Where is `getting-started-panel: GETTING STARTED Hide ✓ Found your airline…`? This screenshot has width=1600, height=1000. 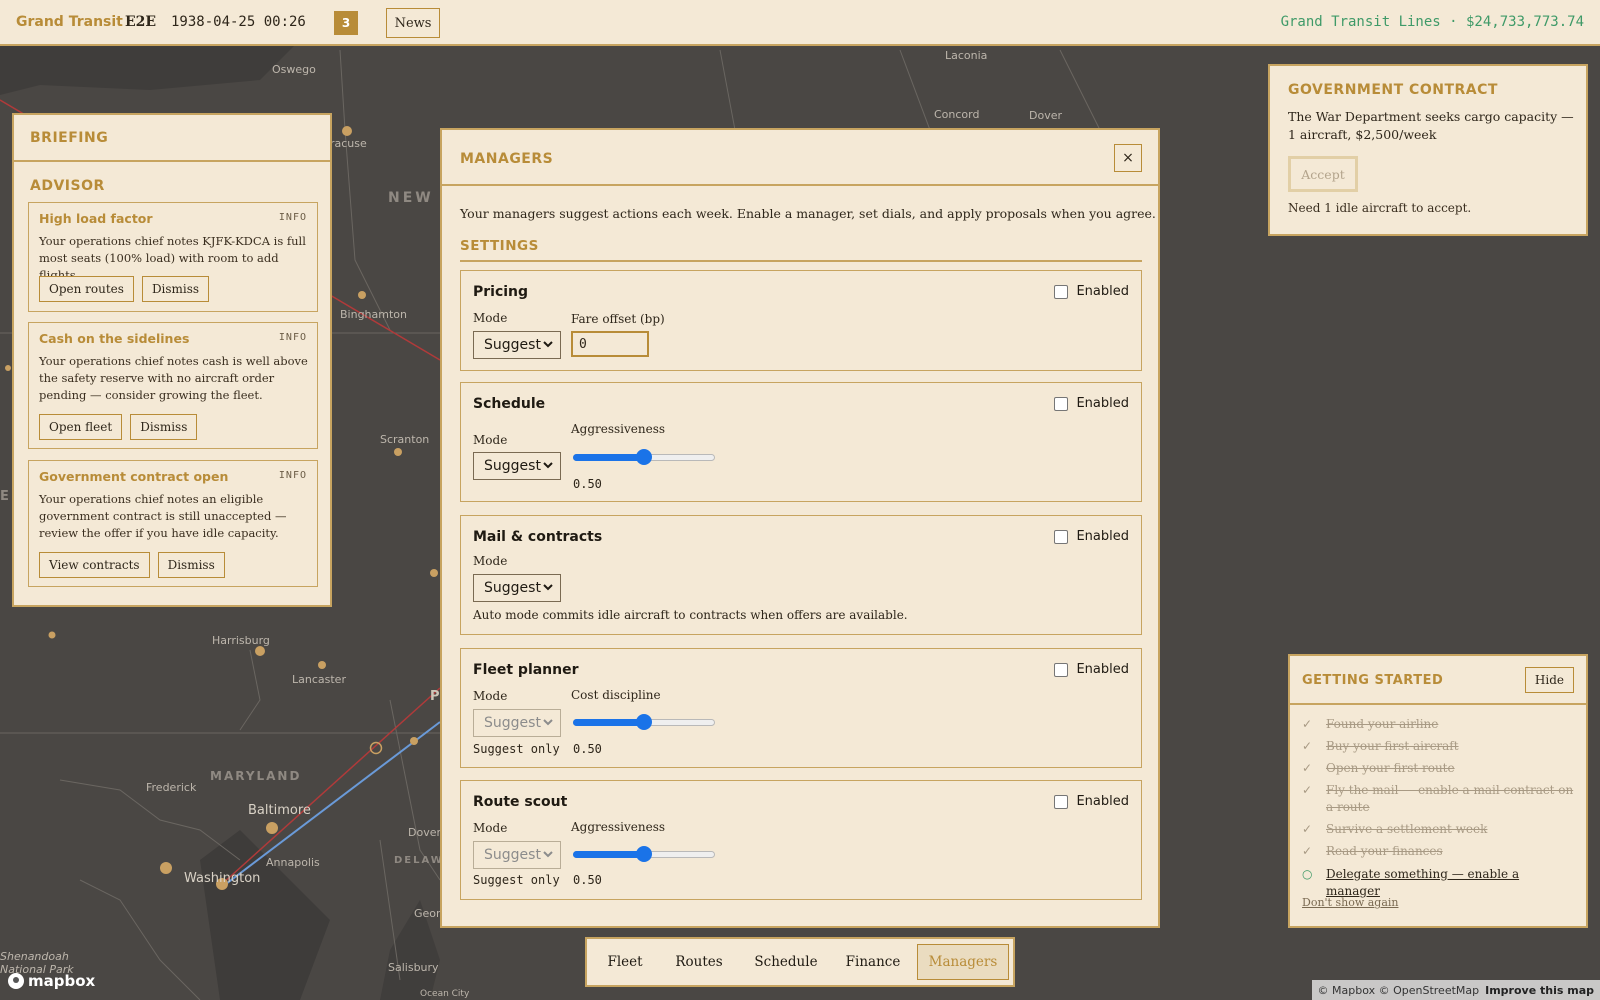
getting-started-panel: GETTING STARTED Hide ✓ Found your airline… is located at coordinates (1438, 791).